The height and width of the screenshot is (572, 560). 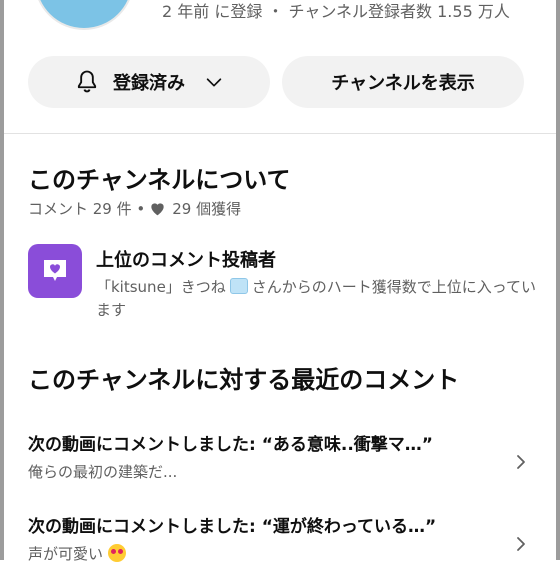 What do you see at coordinates (280, 553) in the screenshot?
I see `comment-snippet-wrap: 声が可愛い` at bounding box center [280, 553].